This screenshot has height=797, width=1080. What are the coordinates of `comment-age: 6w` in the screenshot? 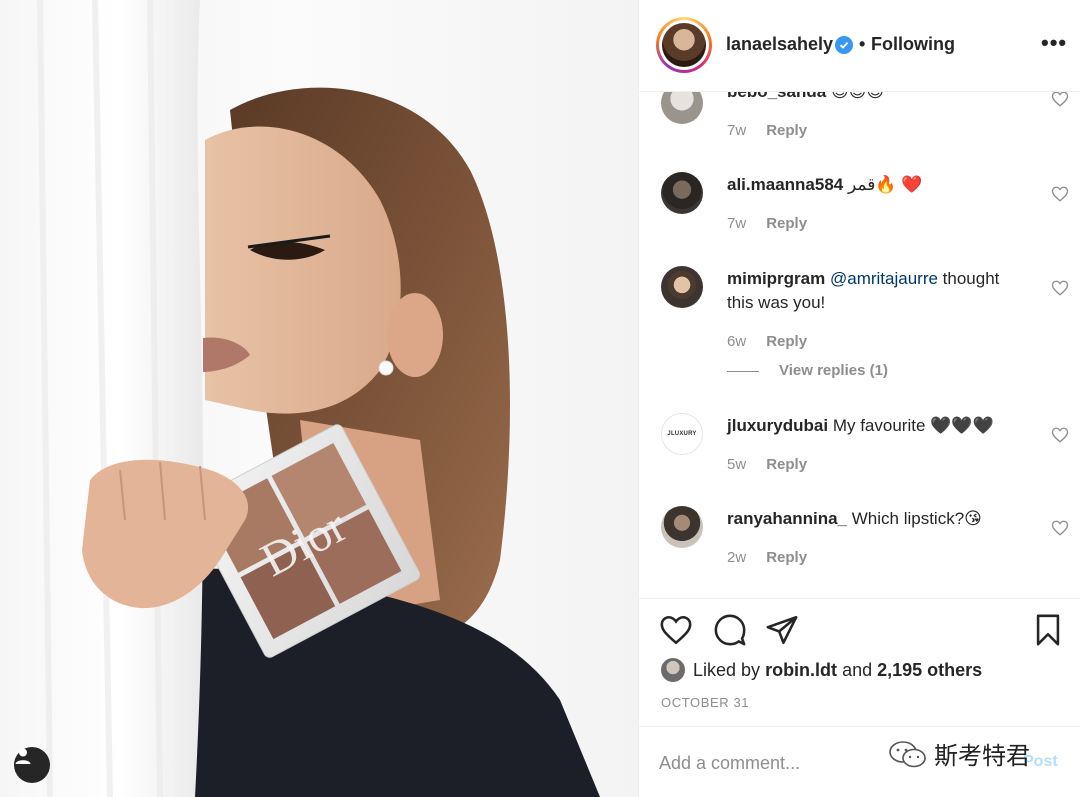 It's located at (737, 341).